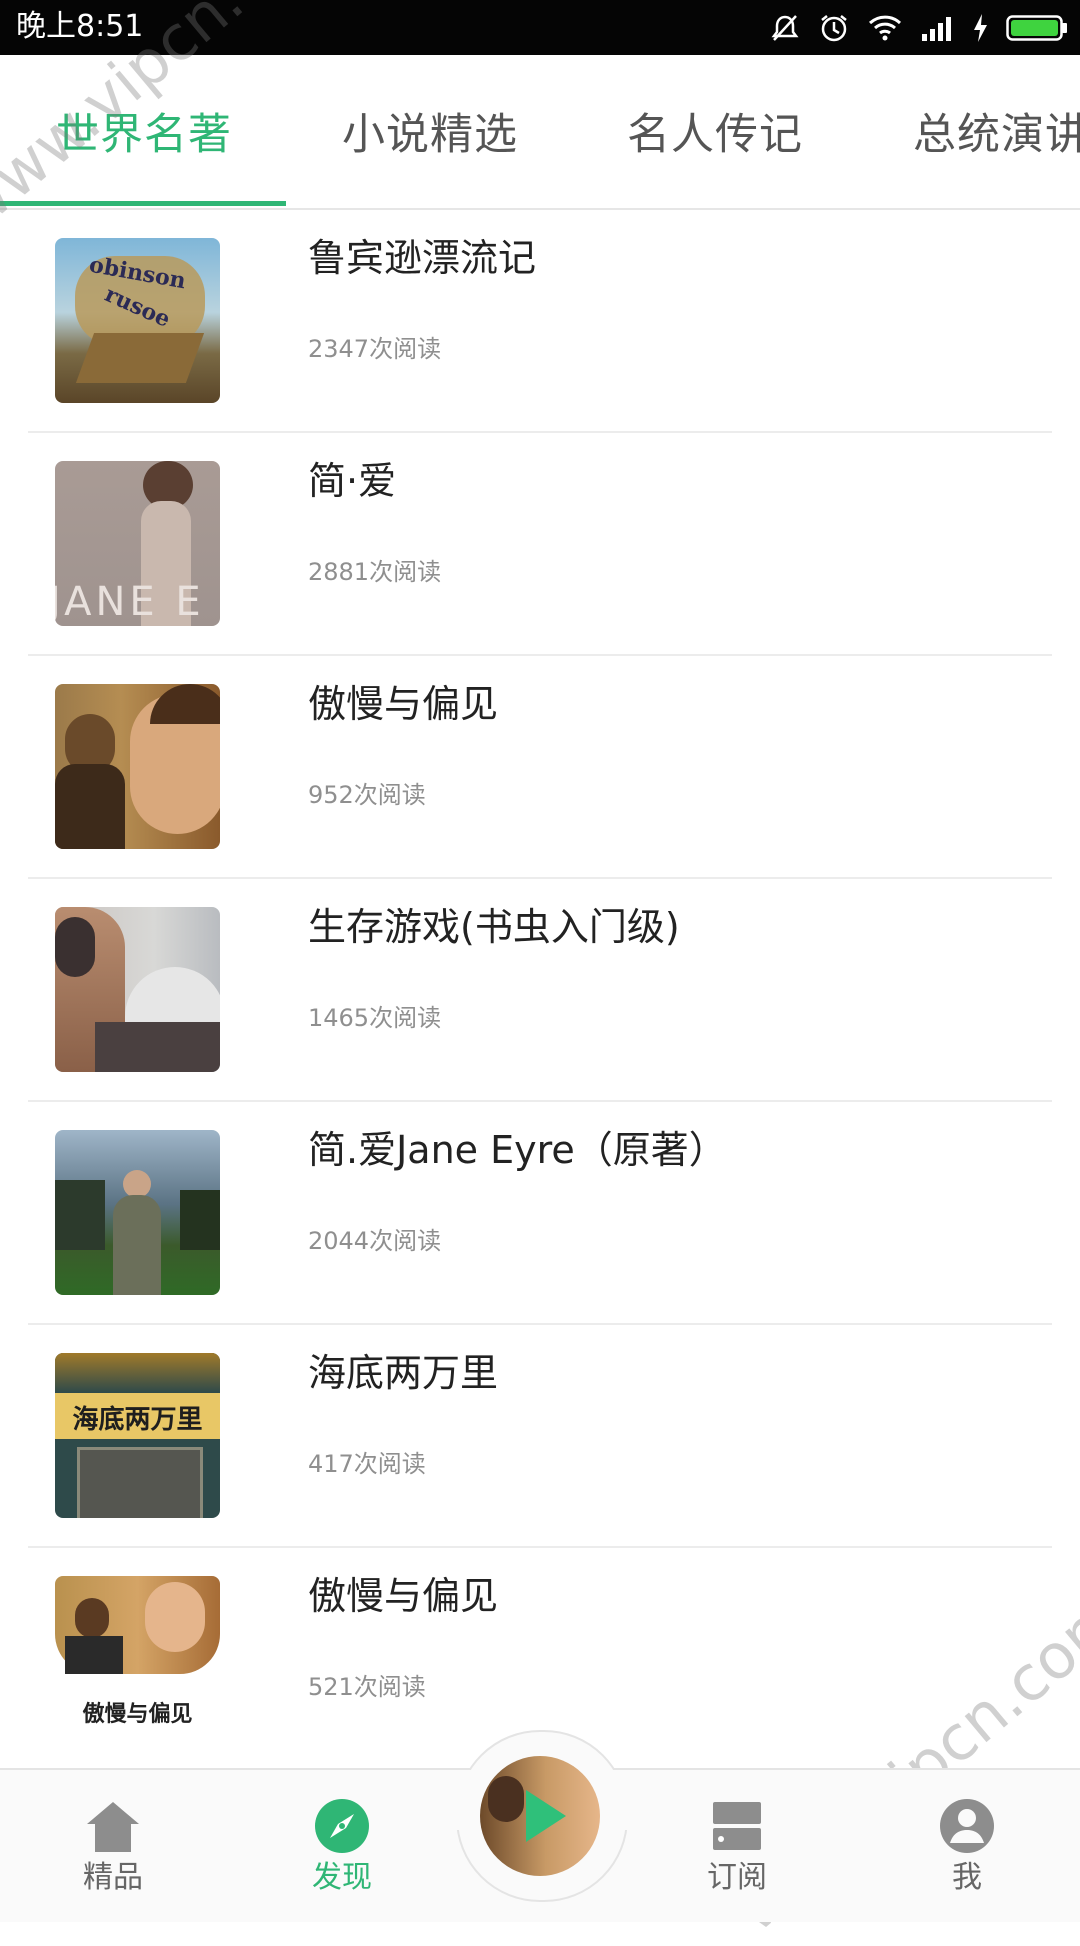  I want to click on read-count: 417次阅读, so click(367, 1464).